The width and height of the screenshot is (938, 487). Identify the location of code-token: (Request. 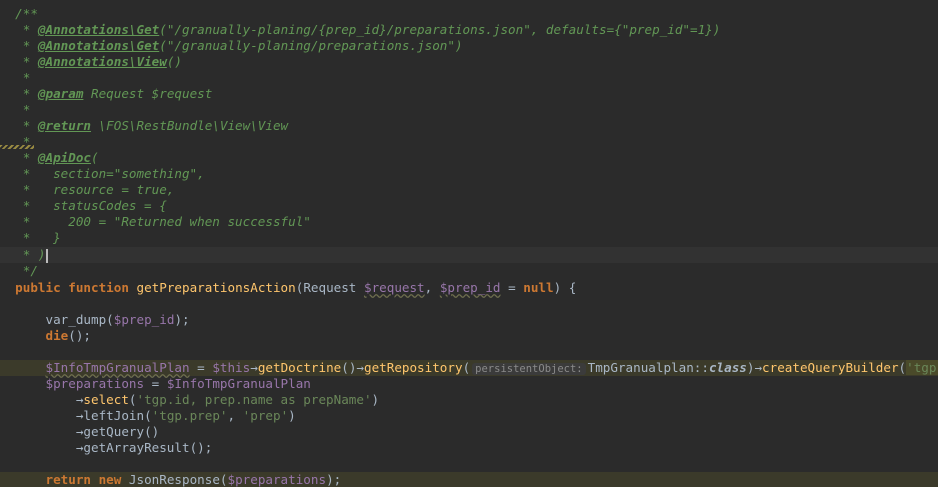
(329, 287).